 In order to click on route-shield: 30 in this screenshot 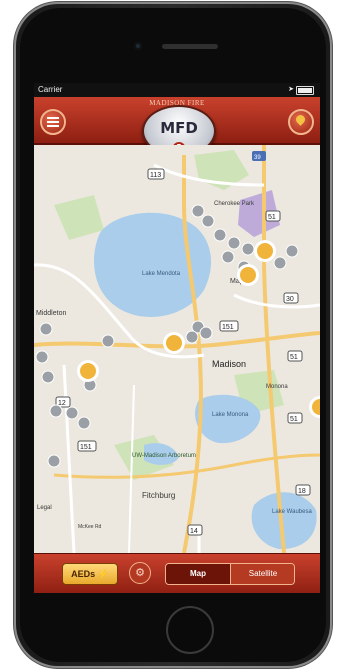, I will do `click(291, 298)`.